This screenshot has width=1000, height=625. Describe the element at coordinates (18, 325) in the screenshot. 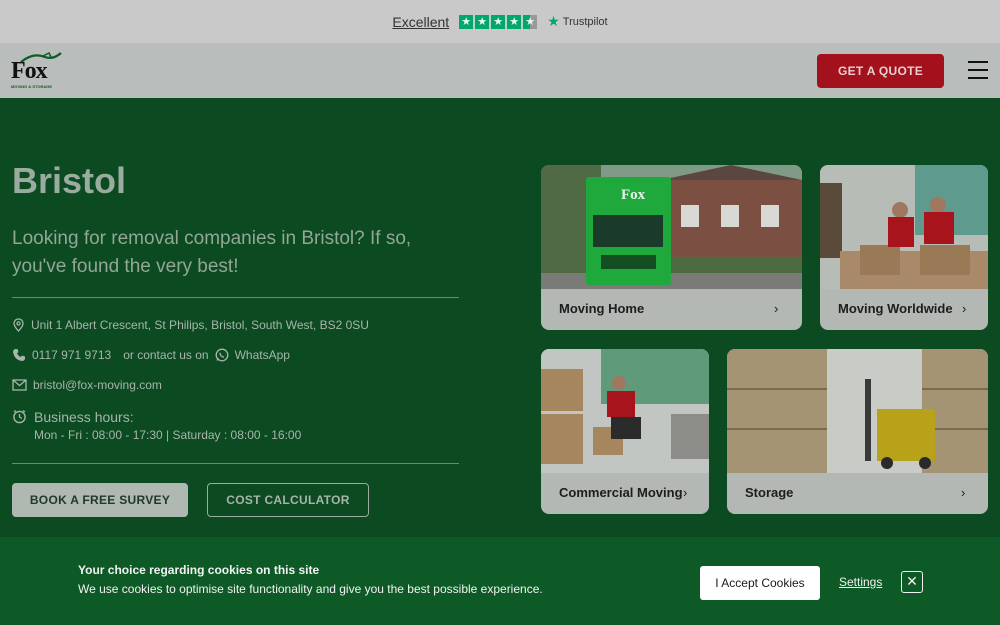

I see `location-pin-icon` at that location.